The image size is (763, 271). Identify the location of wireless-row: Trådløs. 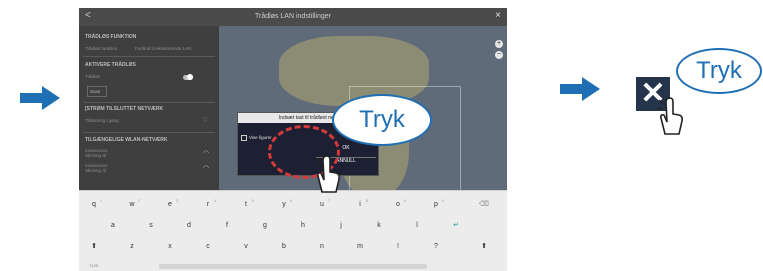
(149, 76).